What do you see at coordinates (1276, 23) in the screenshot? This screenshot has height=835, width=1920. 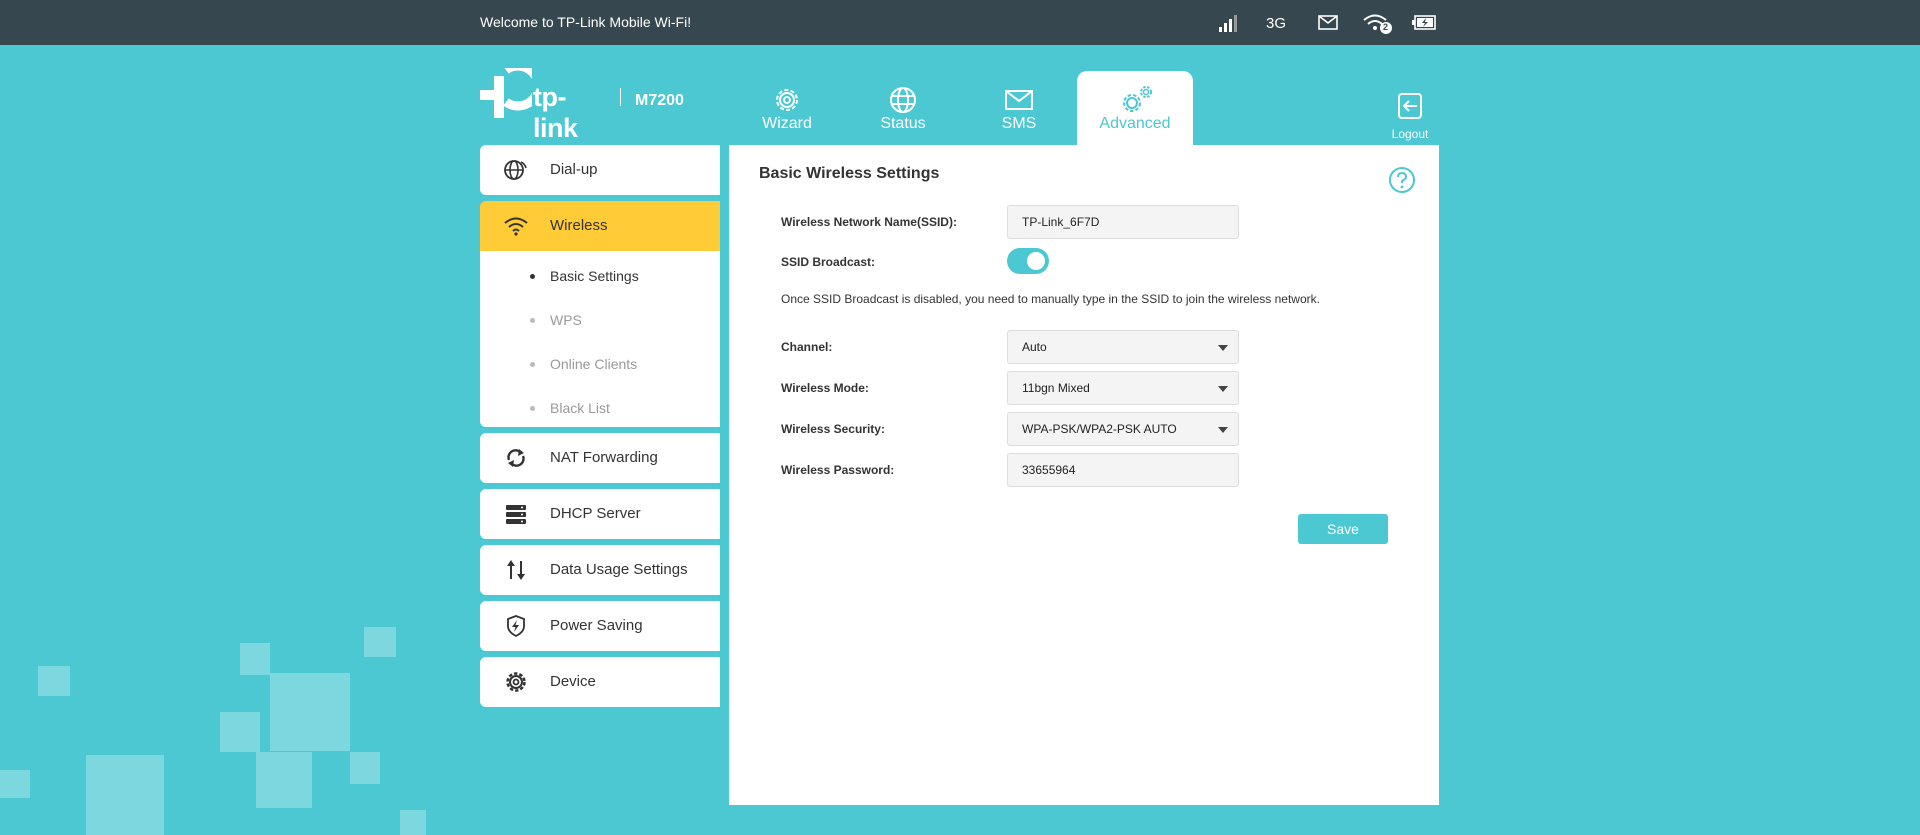 I see `network-type: 3G` at bounding box center [1276, 23].